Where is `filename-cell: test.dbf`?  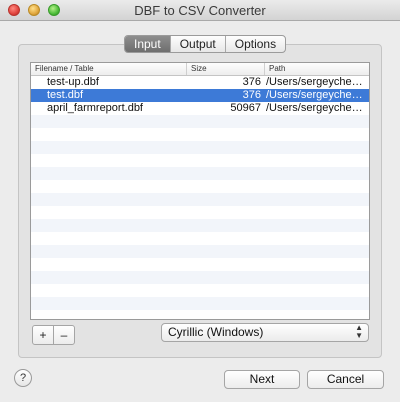
filename-cell: test.dbf is located at coordinates (65, 95).